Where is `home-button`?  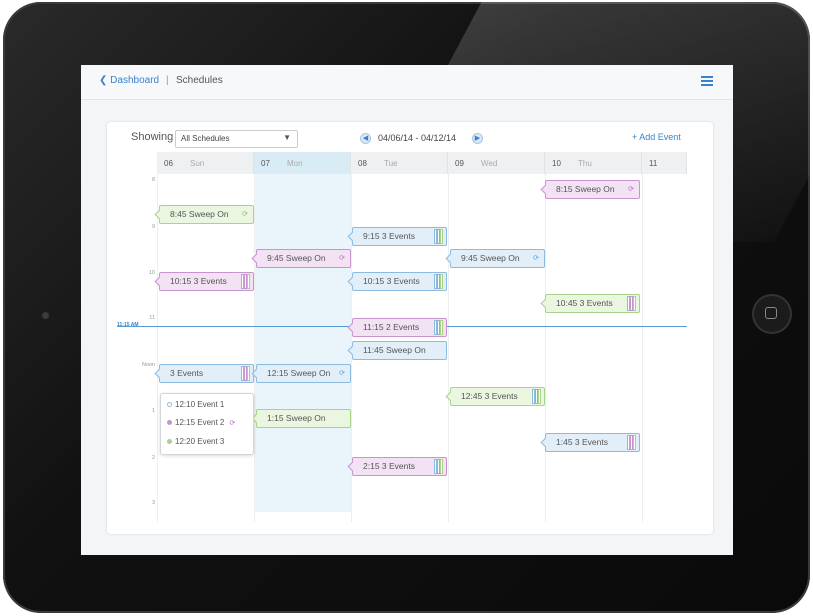 home-button is located at coordinates (772, 314).